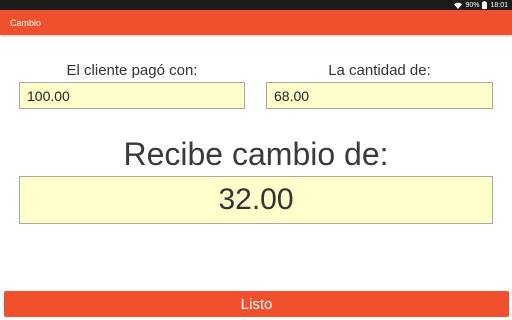 The image size is (512, 320). I want to click on paid-label: El cliente pagó con:, so click(132, 70).